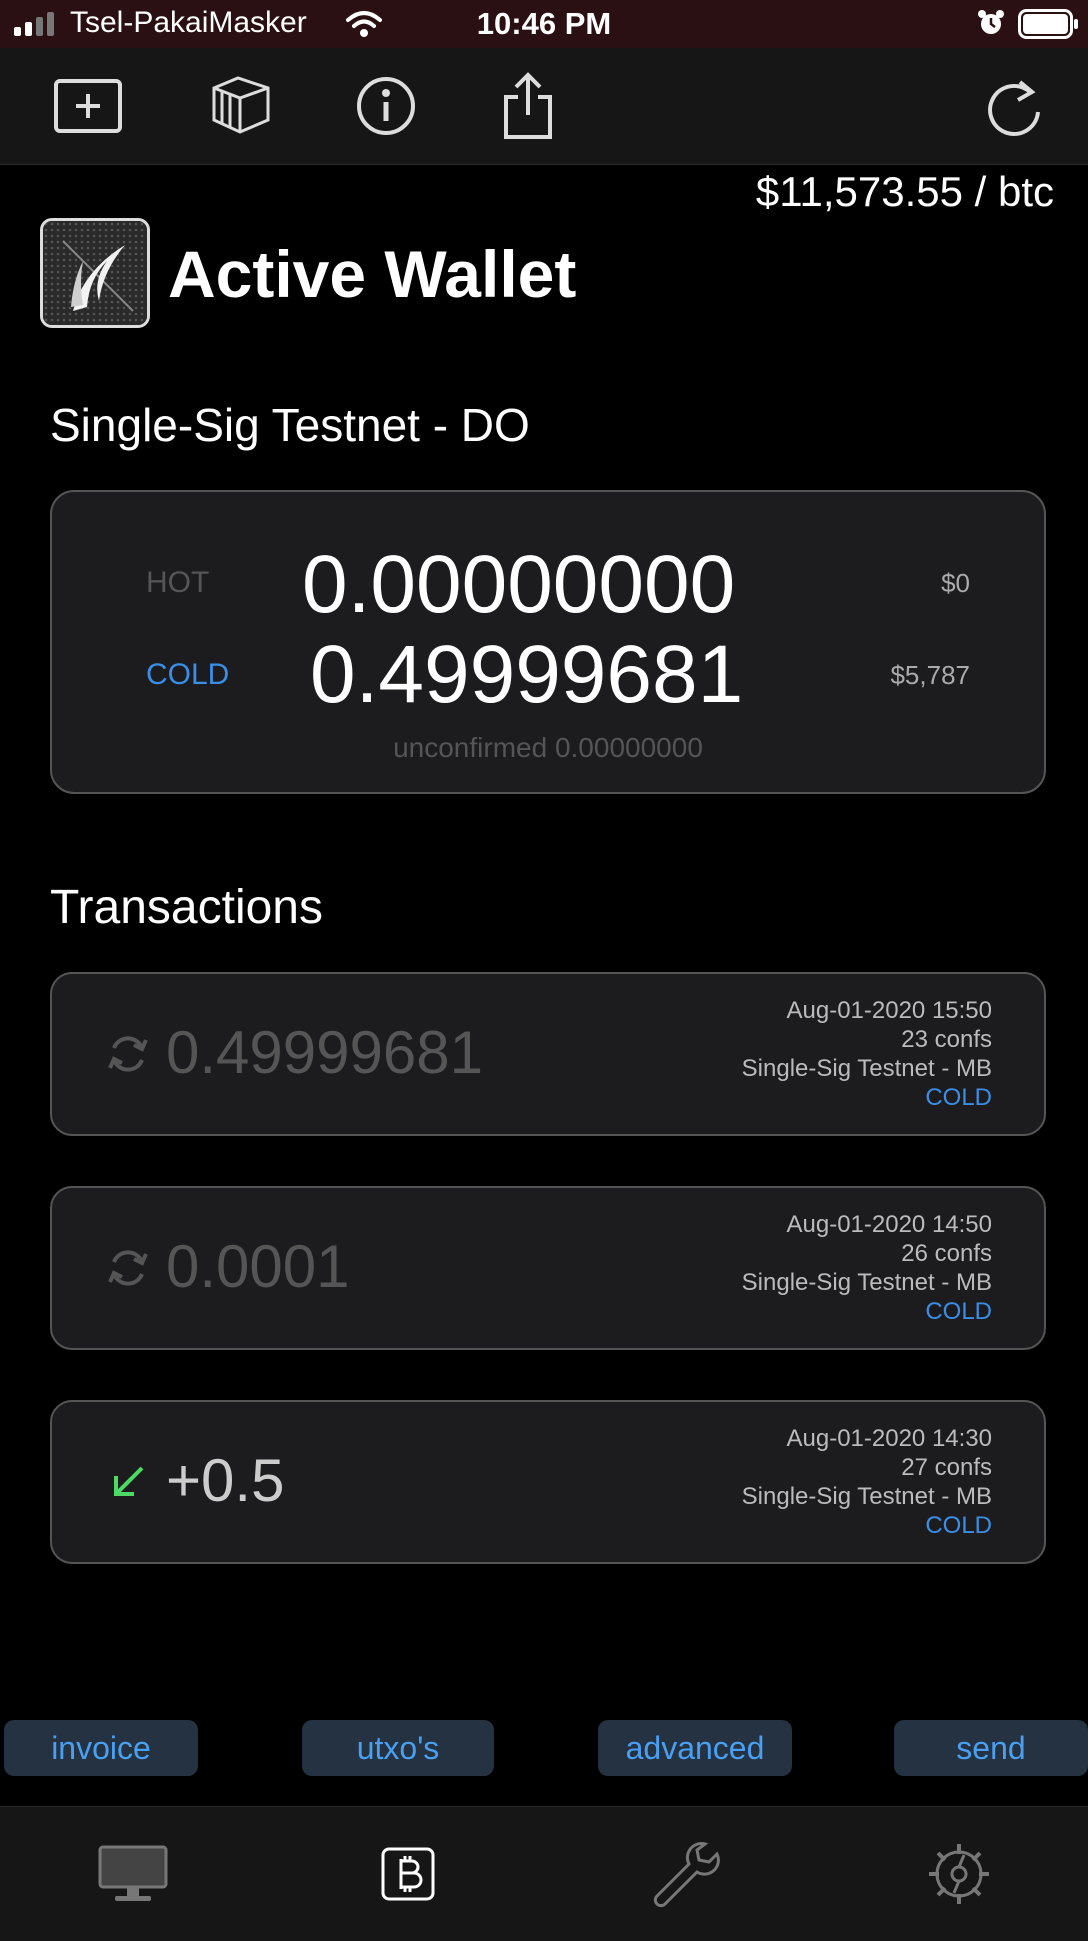  I want to click on battery-icon, so click(1049, 26).